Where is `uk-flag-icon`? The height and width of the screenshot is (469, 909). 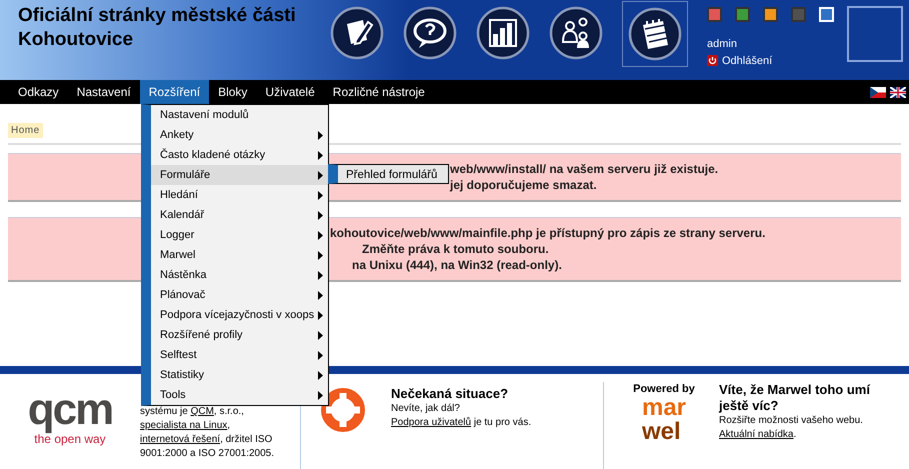
uk-flag-icon is located at coordinates (898, 92).